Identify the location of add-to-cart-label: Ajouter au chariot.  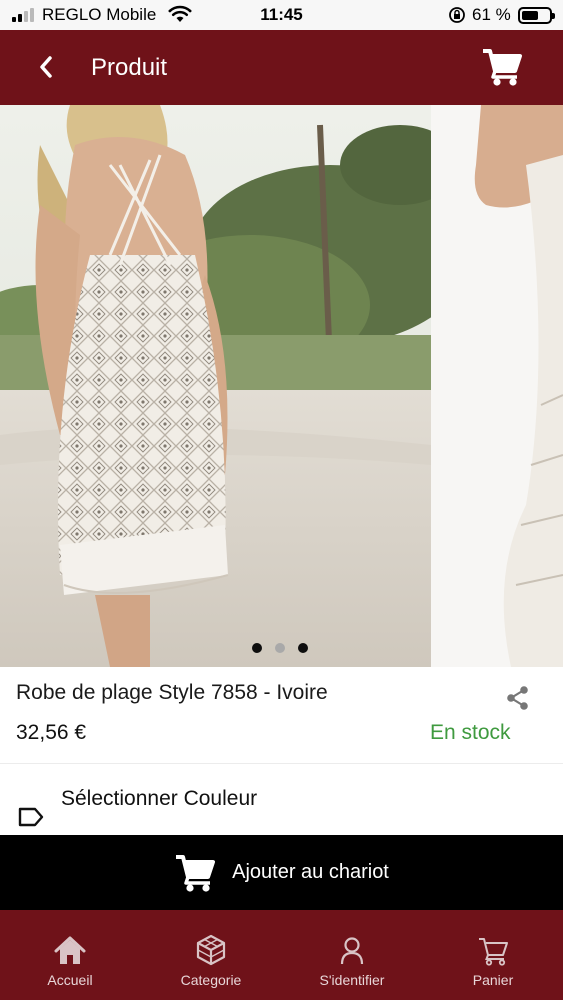
(310, 872).